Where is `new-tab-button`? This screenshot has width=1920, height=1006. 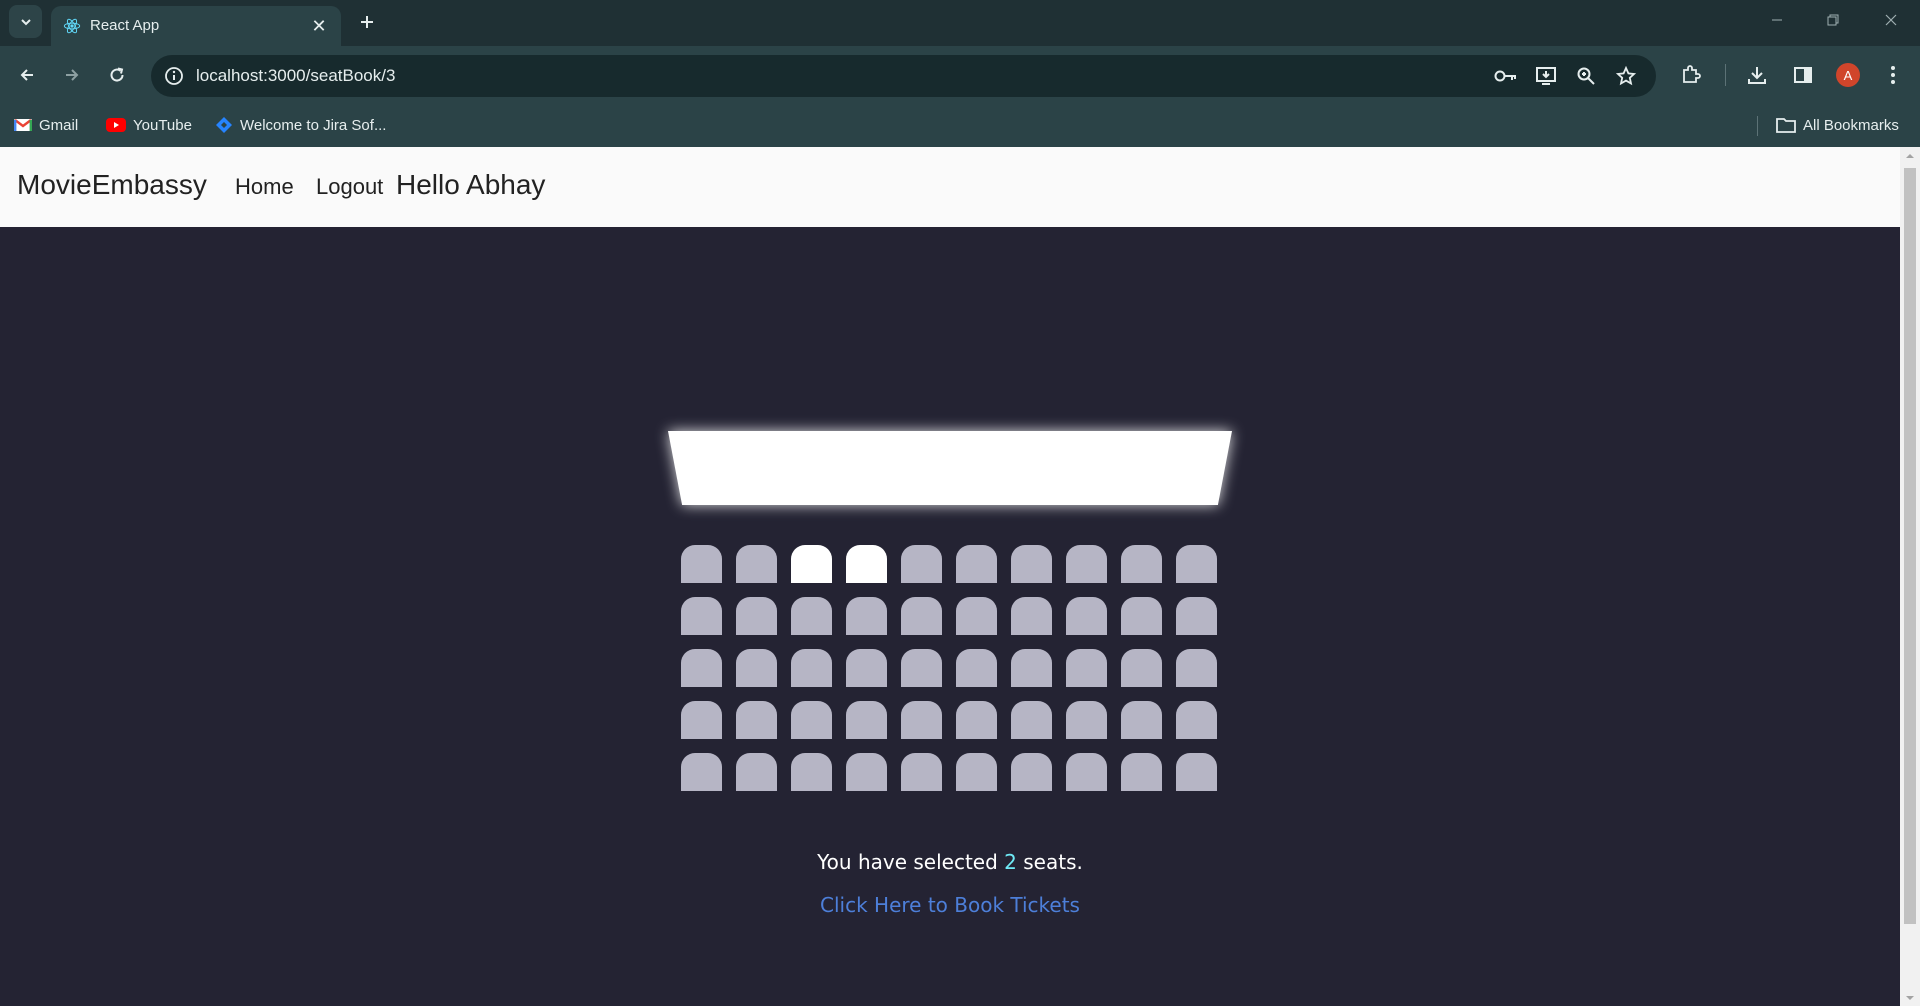
new-tab-button is located at coordinates (367, 22).